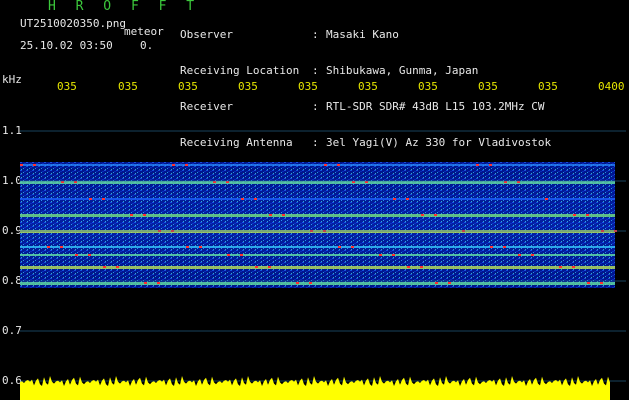  Describe the element at coordinates (240, 70) in the screenshot. I see `label-location: Receiving Location` at that location.